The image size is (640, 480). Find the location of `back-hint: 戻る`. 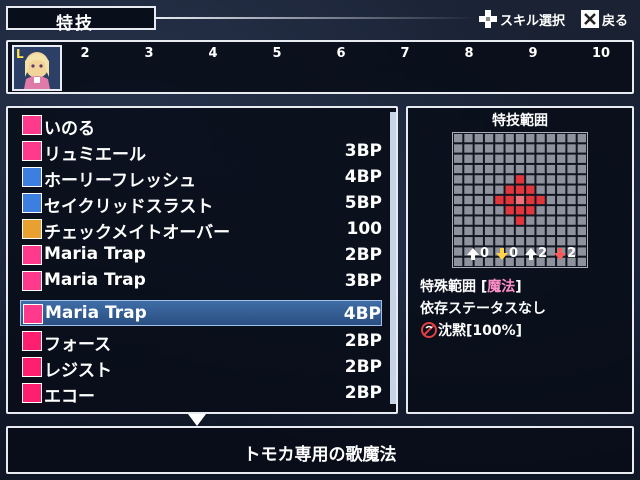

back-hint: 戻る is located at coordinates (604, 19).